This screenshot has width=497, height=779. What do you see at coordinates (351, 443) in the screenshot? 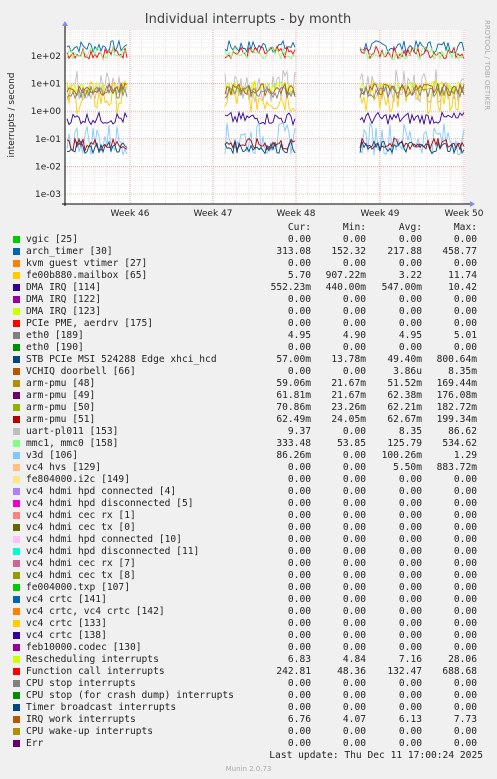
I see `legend-min: 53.85` at bounding box center [351, 443].